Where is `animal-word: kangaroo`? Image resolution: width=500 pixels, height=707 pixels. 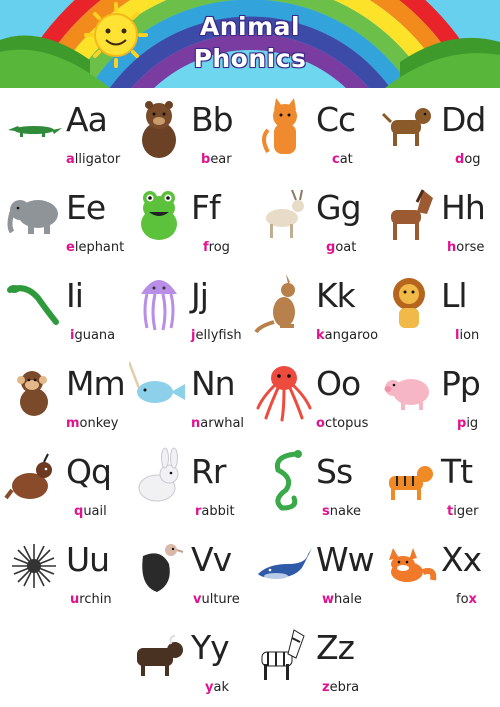
animal-word: kangaroo is located at coordinates (347, 335).